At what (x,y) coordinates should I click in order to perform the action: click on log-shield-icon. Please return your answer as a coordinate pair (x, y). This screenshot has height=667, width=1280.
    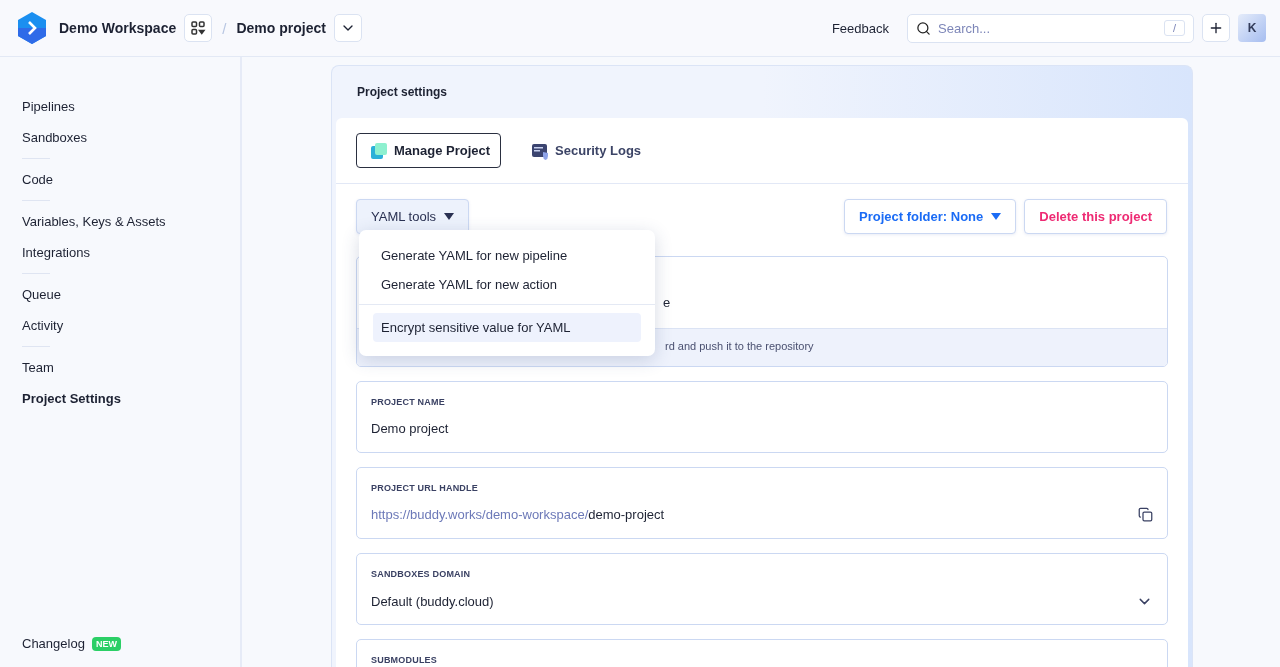
    Looking at the image, I should click on (540, 150).